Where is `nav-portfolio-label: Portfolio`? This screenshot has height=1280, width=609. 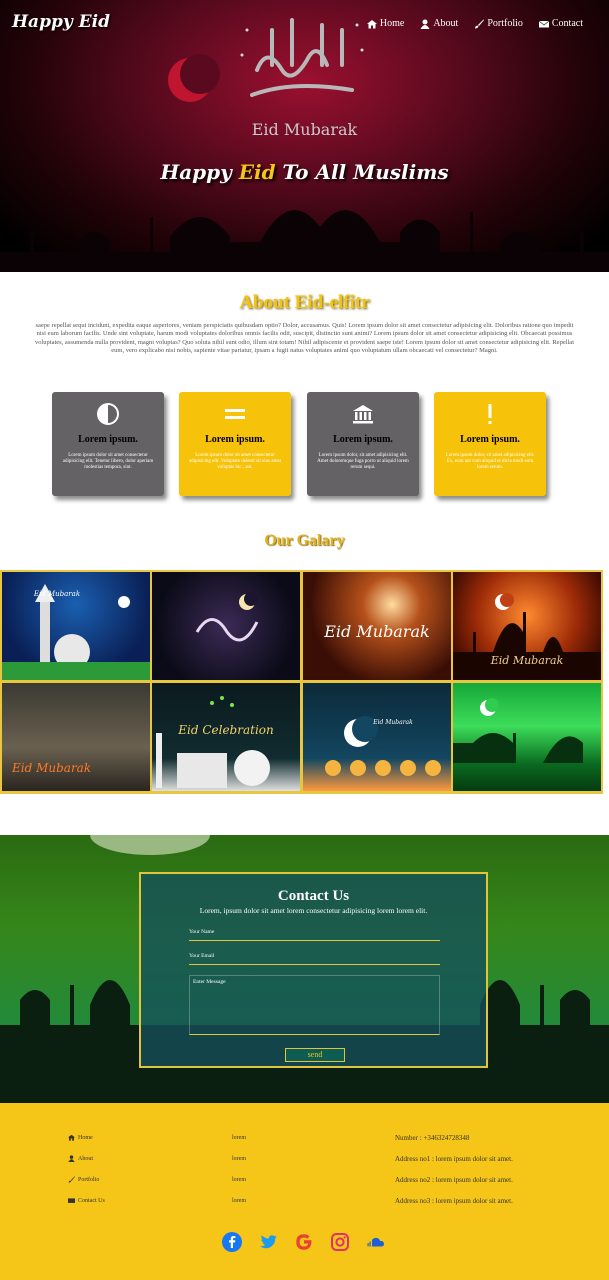 nav-portfolio-label: Portfolio is located at coordinates (505, 23).